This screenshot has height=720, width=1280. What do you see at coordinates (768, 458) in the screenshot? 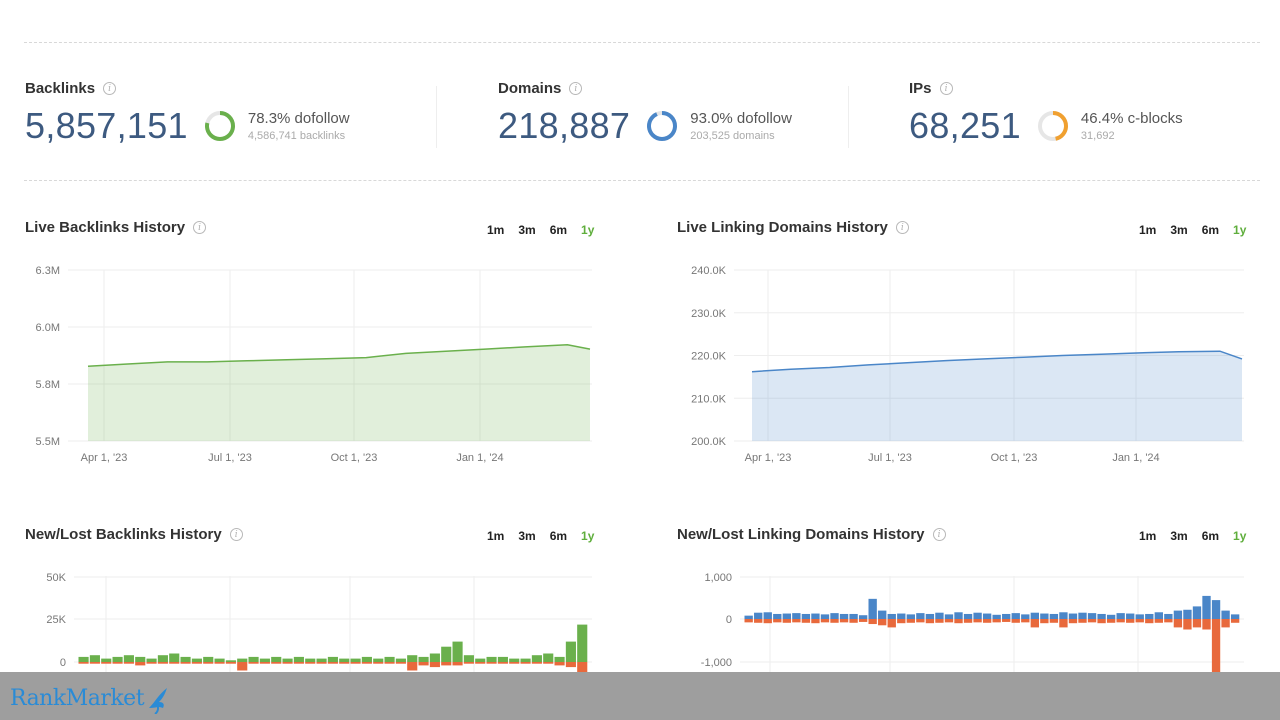
I see `x-tick-label: Apr 1, '23` at bounding box center [768, 458].